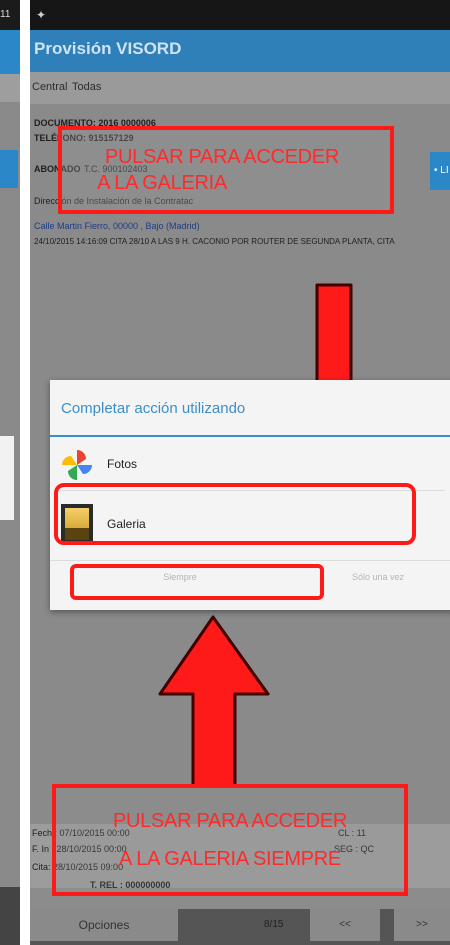  What do you see at coordinates (10, 15) in the screenshot?
I see `left-status-time: 11` at bounding box center [10, 15].